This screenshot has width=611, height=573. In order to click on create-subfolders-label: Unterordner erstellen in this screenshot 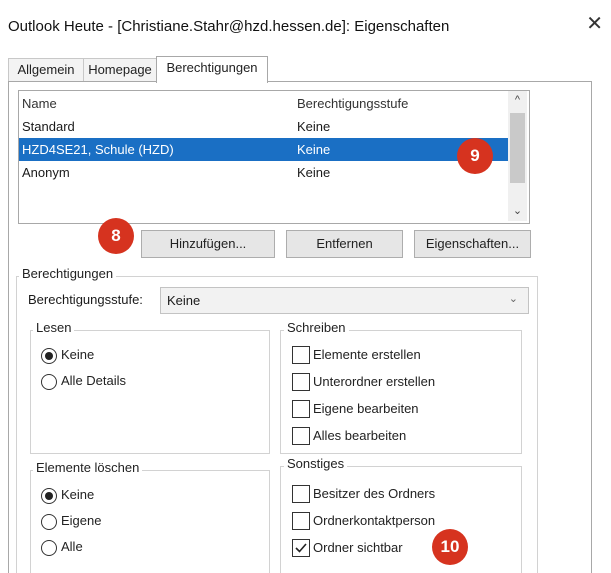, I will do `click(374, 382)`.